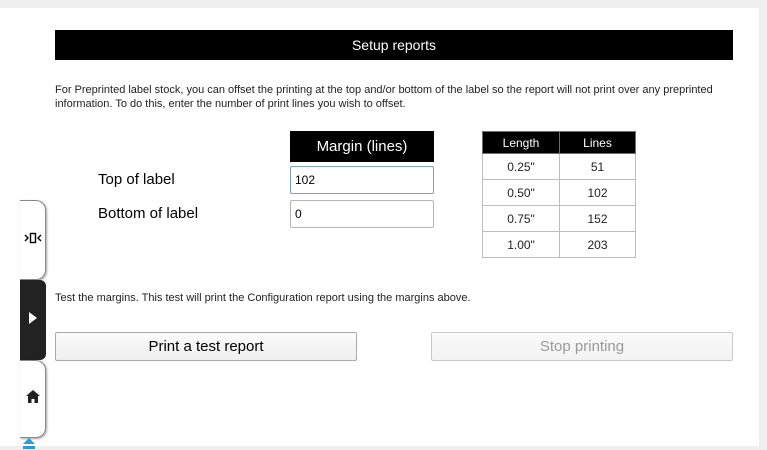 This screenshot has width=767, height=450. I want to click on side-navigation, so click(33, 320).